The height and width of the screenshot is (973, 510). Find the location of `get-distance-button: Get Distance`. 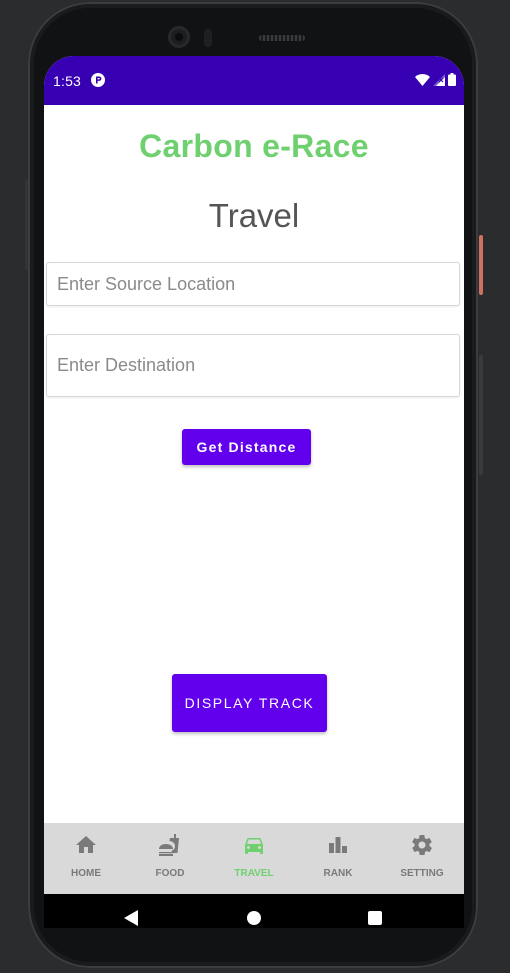

get-distance-button: Get Distance is located at coordinates (246, 447).